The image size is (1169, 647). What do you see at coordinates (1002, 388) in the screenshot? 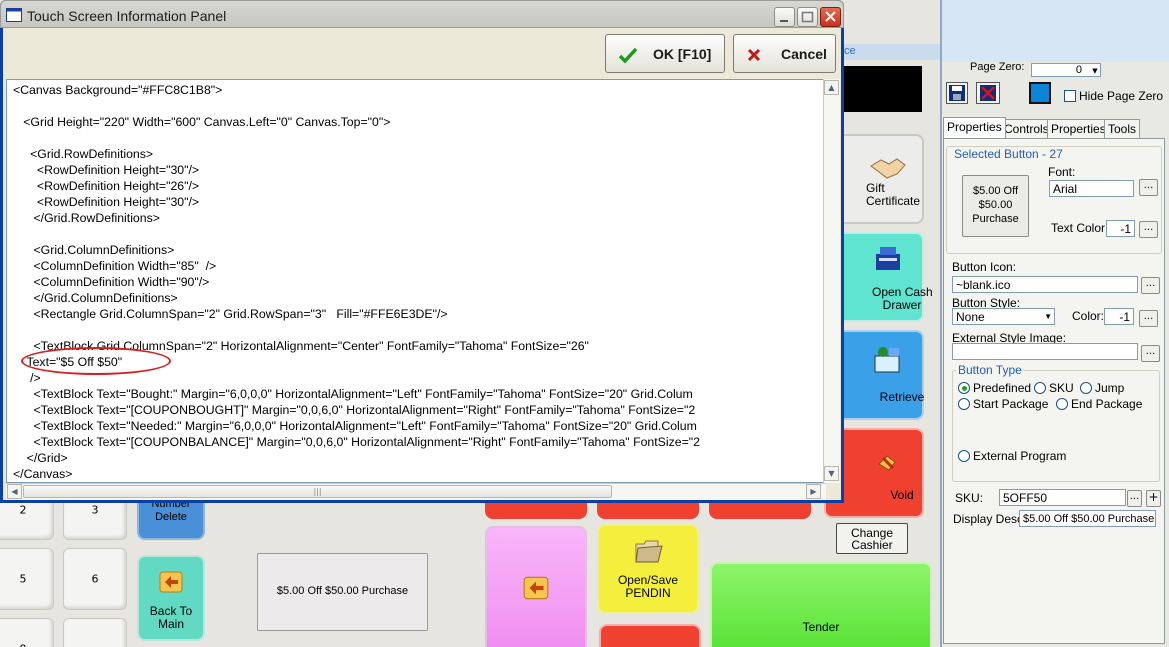
I see `radio-label: Predefined` at bounding box center [1002, 388].